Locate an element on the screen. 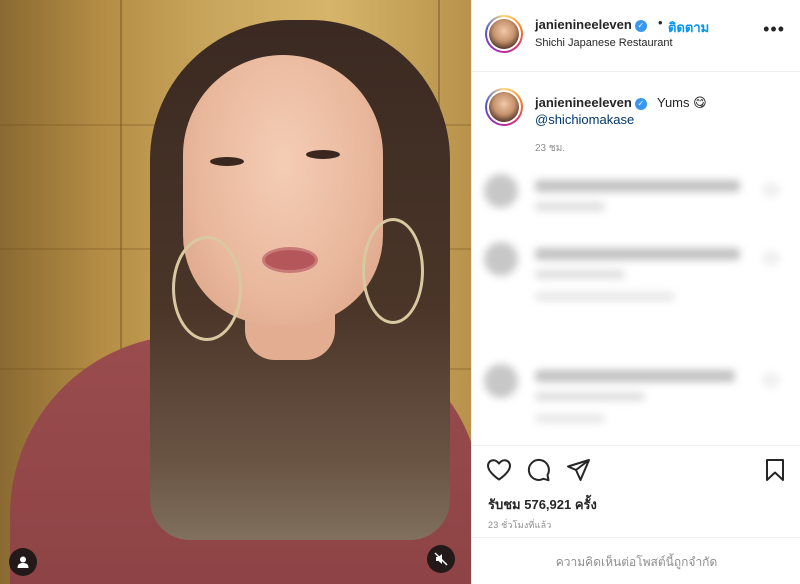 The width and height of the screenshot is (800, 584). view-count: รับชม 576,921 ครั้ง is located at coordinates (542, 504).